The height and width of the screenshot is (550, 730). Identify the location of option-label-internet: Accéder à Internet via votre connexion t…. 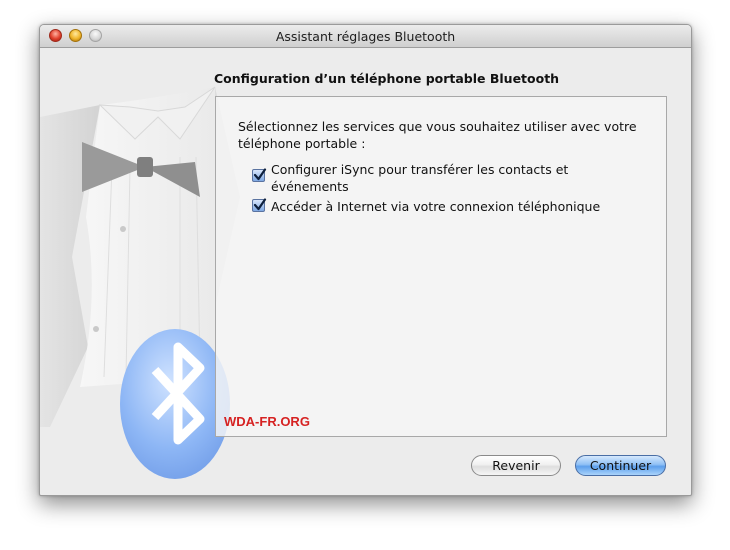
(441, 206).